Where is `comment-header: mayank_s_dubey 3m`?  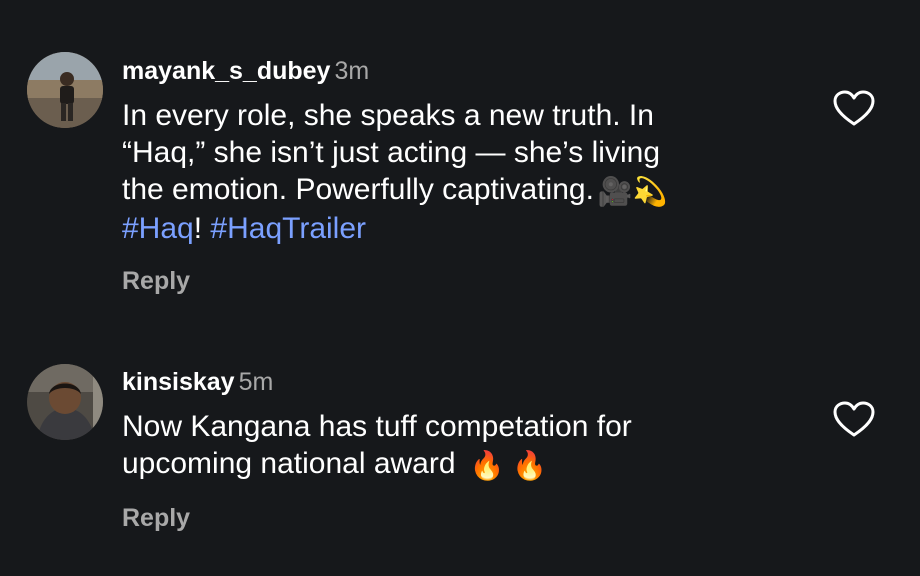 comment-header: mayank_s_dubey 3m is located at coordinates (245, 71).